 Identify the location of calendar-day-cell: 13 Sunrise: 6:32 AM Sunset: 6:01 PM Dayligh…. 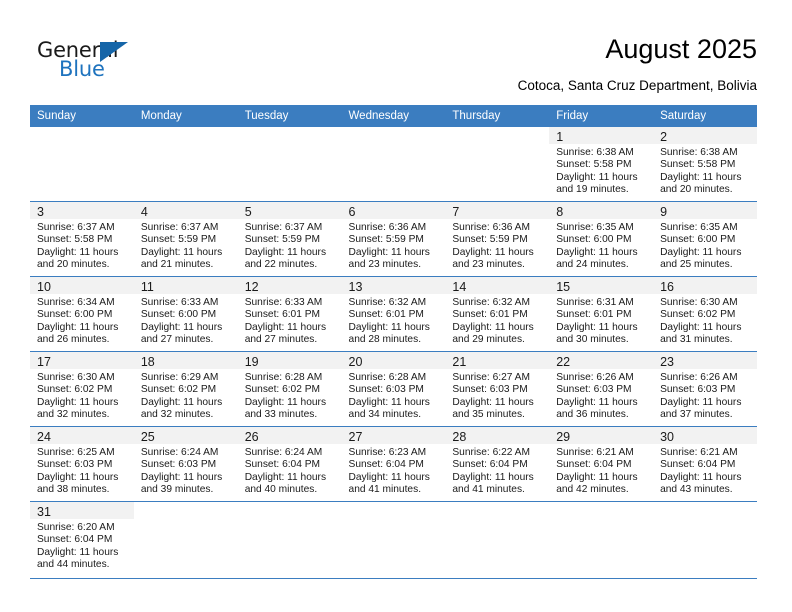
(393, 314).